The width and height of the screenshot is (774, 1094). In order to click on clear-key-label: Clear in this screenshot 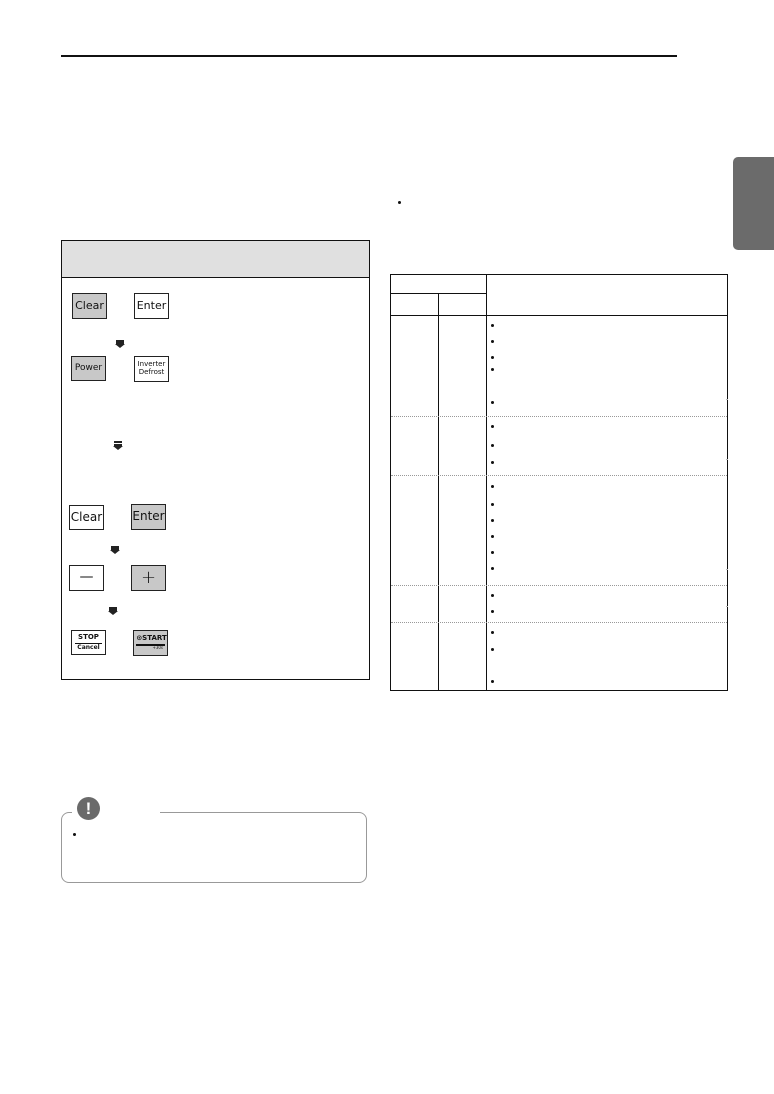, I will do `click(89, 305)`.